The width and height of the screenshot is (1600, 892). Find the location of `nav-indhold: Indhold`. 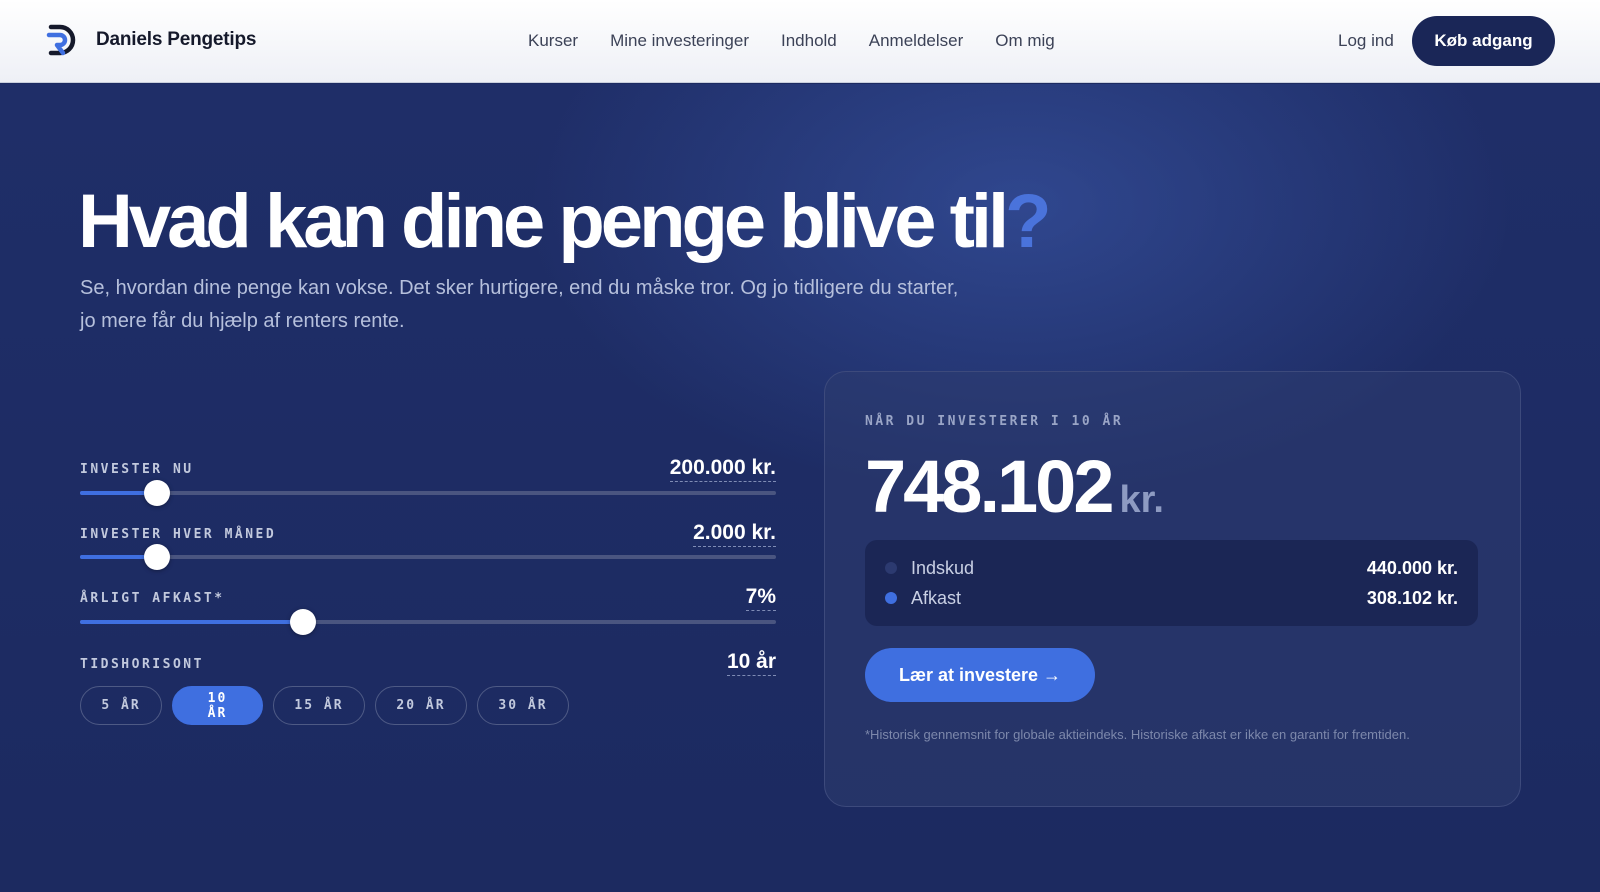

nav-indhold: Indhold is located at coordinates (809, 41).